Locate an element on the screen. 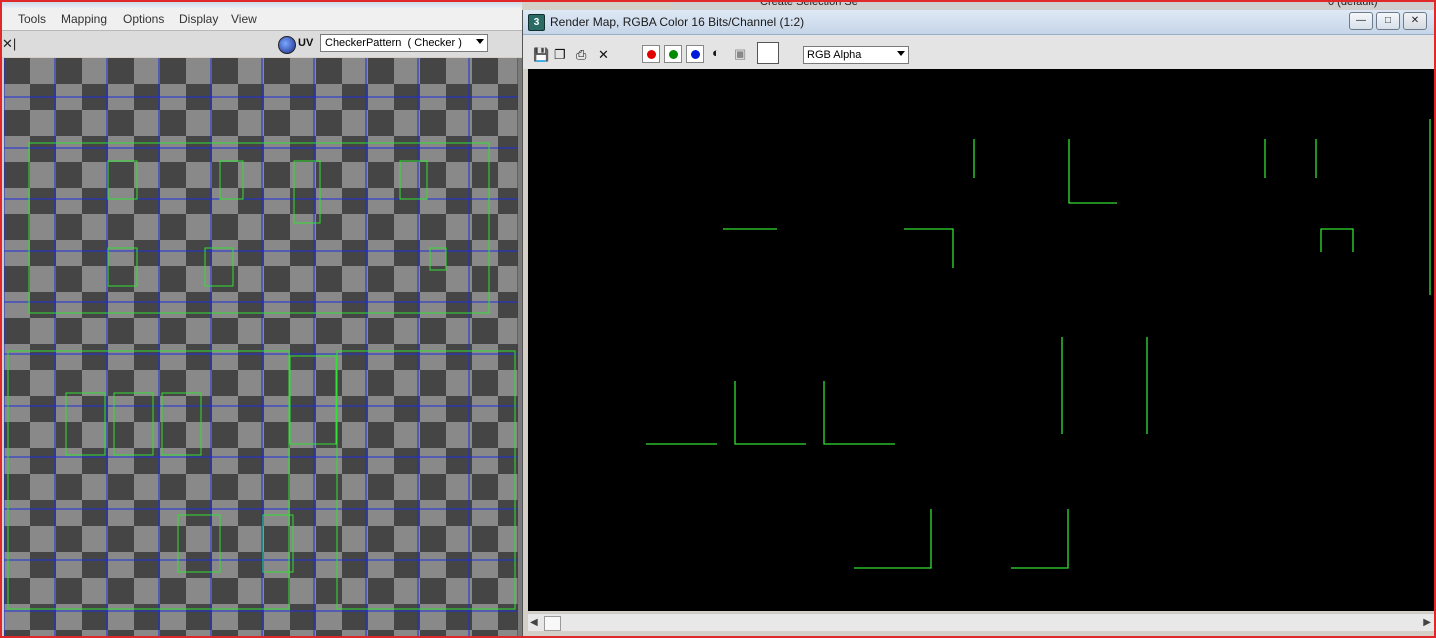 The image size is (1436, 638). texture-map-dropdown: CheckerPattern ( Checker ) is located at coordinates (404, 43).